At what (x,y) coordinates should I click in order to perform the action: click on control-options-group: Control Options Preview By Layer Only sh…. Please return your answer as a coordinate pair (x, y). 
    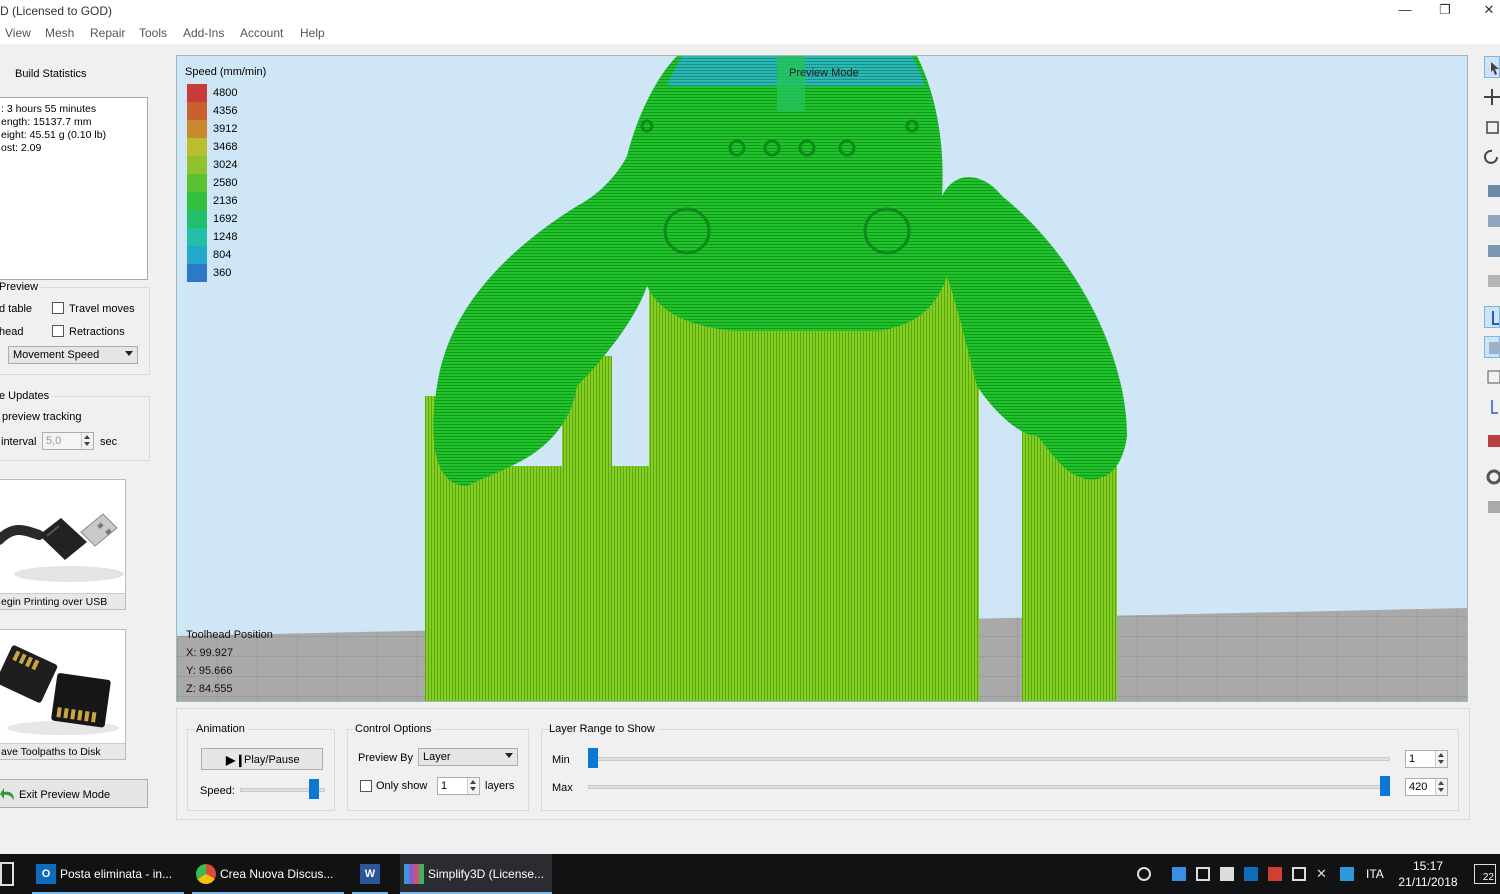
    Looking at the image, I should click on (438, 767).